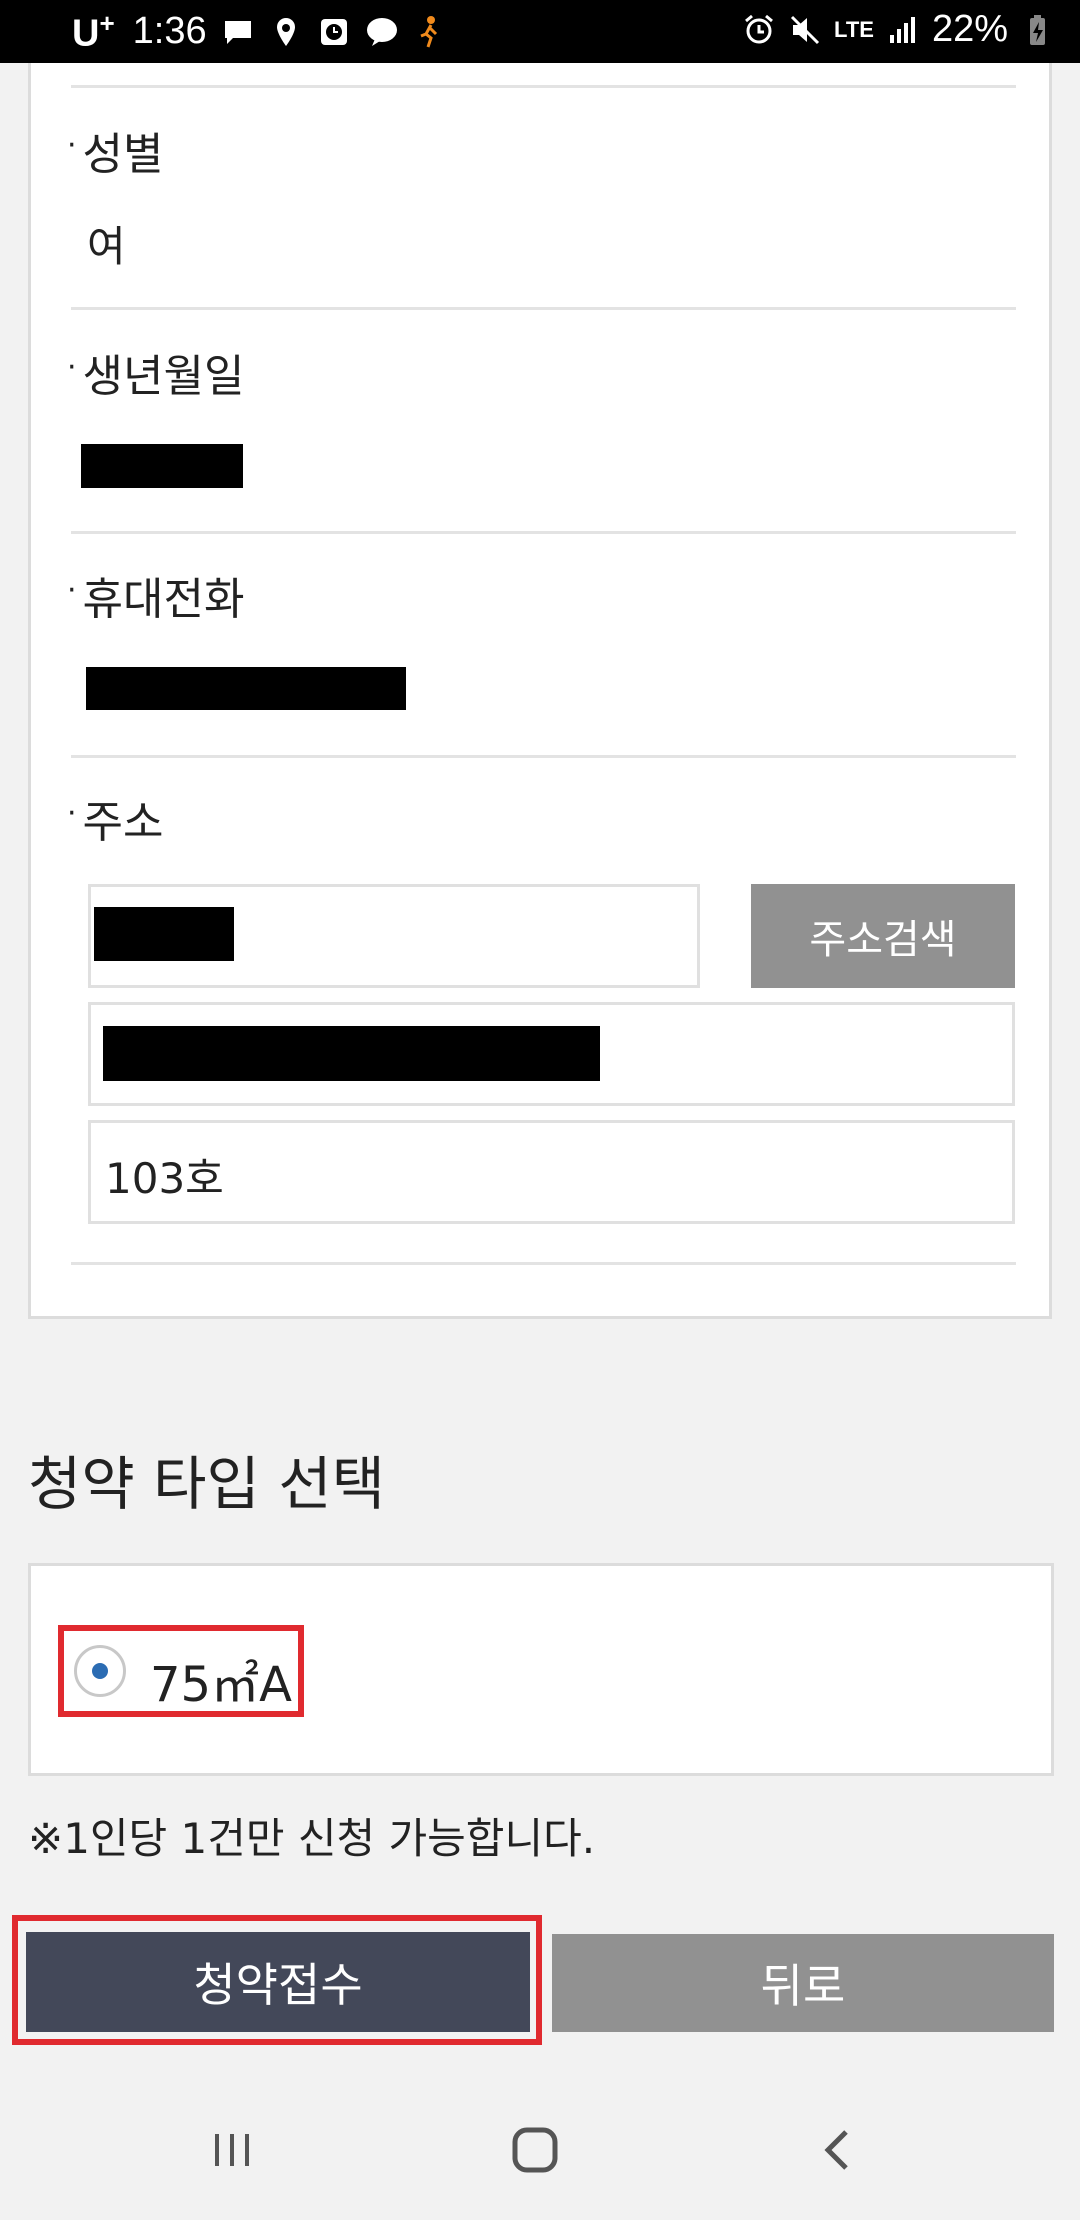 Image resolution: width=1080 pixels, height=2220 pixels. Describe the element at coordinates (381, 31) in the screenshot. I see `talk-icon` at that location.